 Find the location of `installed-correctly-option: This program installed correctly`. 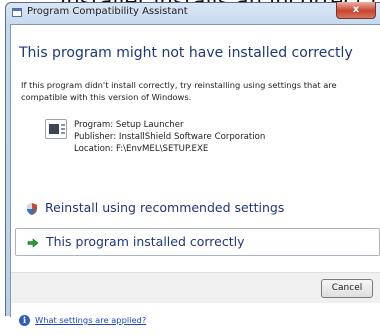

installed-correctly-option: This program installed correctly is located at coordinates (197, 242).